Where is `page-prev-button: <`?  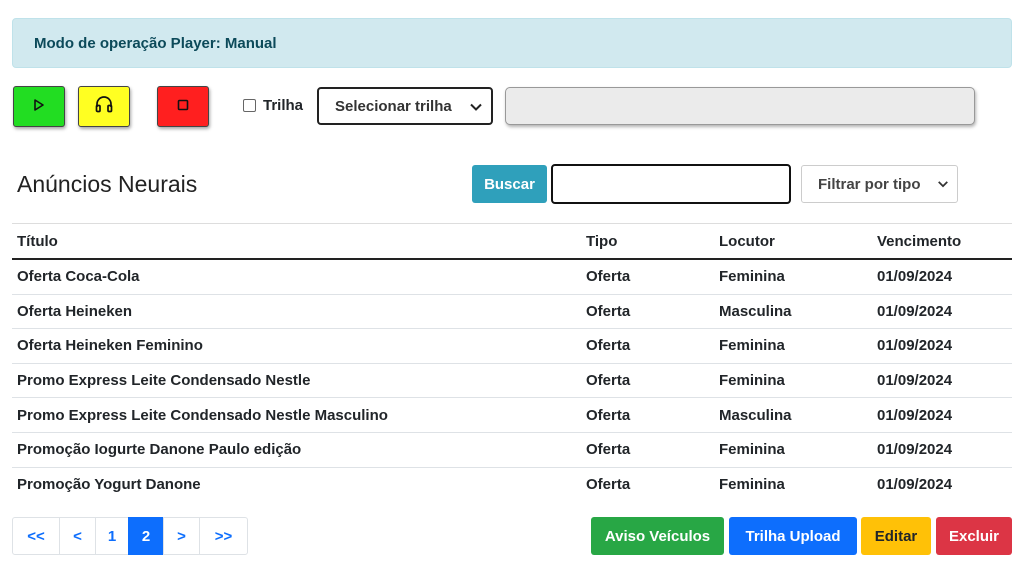
page-prev-button: < is located at coordinates (77, 536).